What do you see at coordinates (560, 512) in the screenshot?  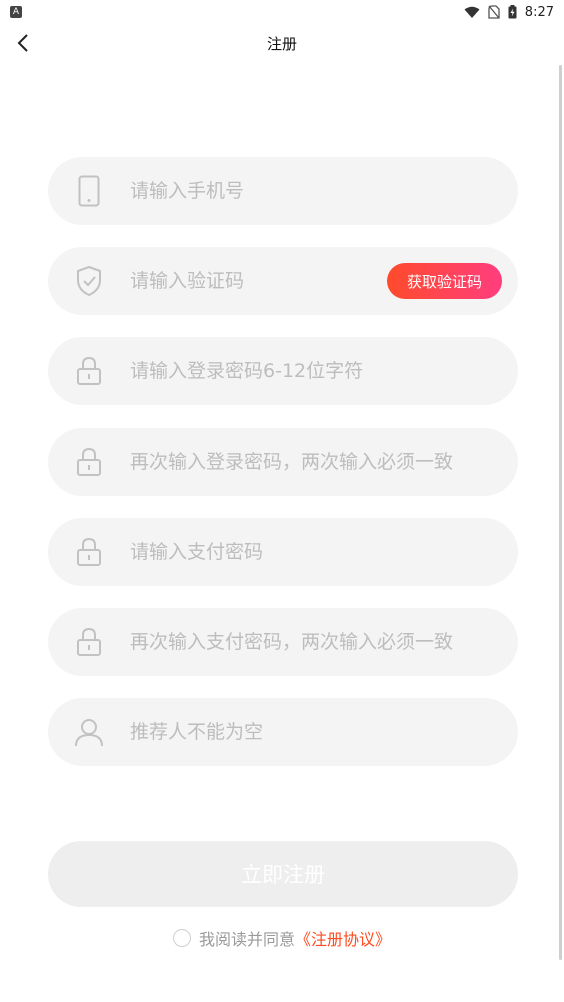 I see `scrollbar` at bounding box center [560, 512].